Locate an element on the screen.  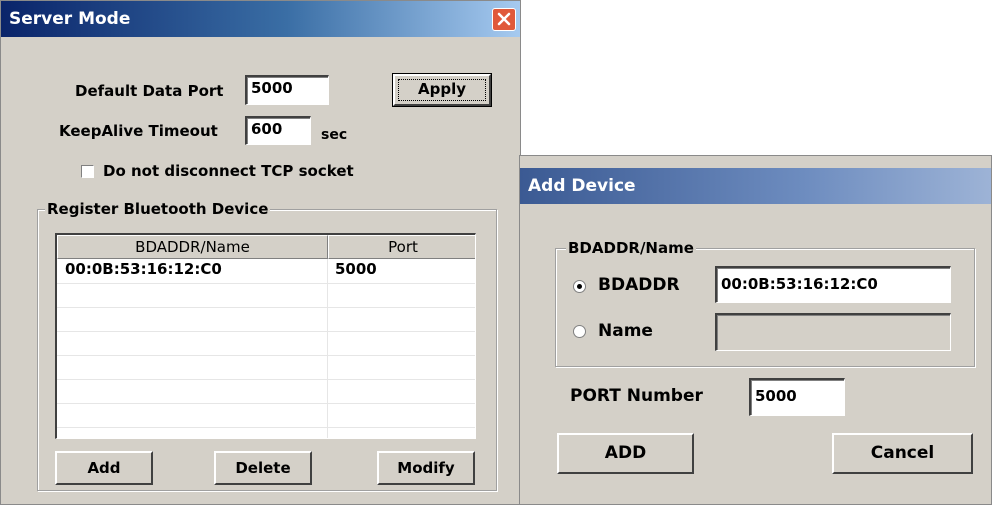
radio-selected-dot is located at coordinates (579, 286).